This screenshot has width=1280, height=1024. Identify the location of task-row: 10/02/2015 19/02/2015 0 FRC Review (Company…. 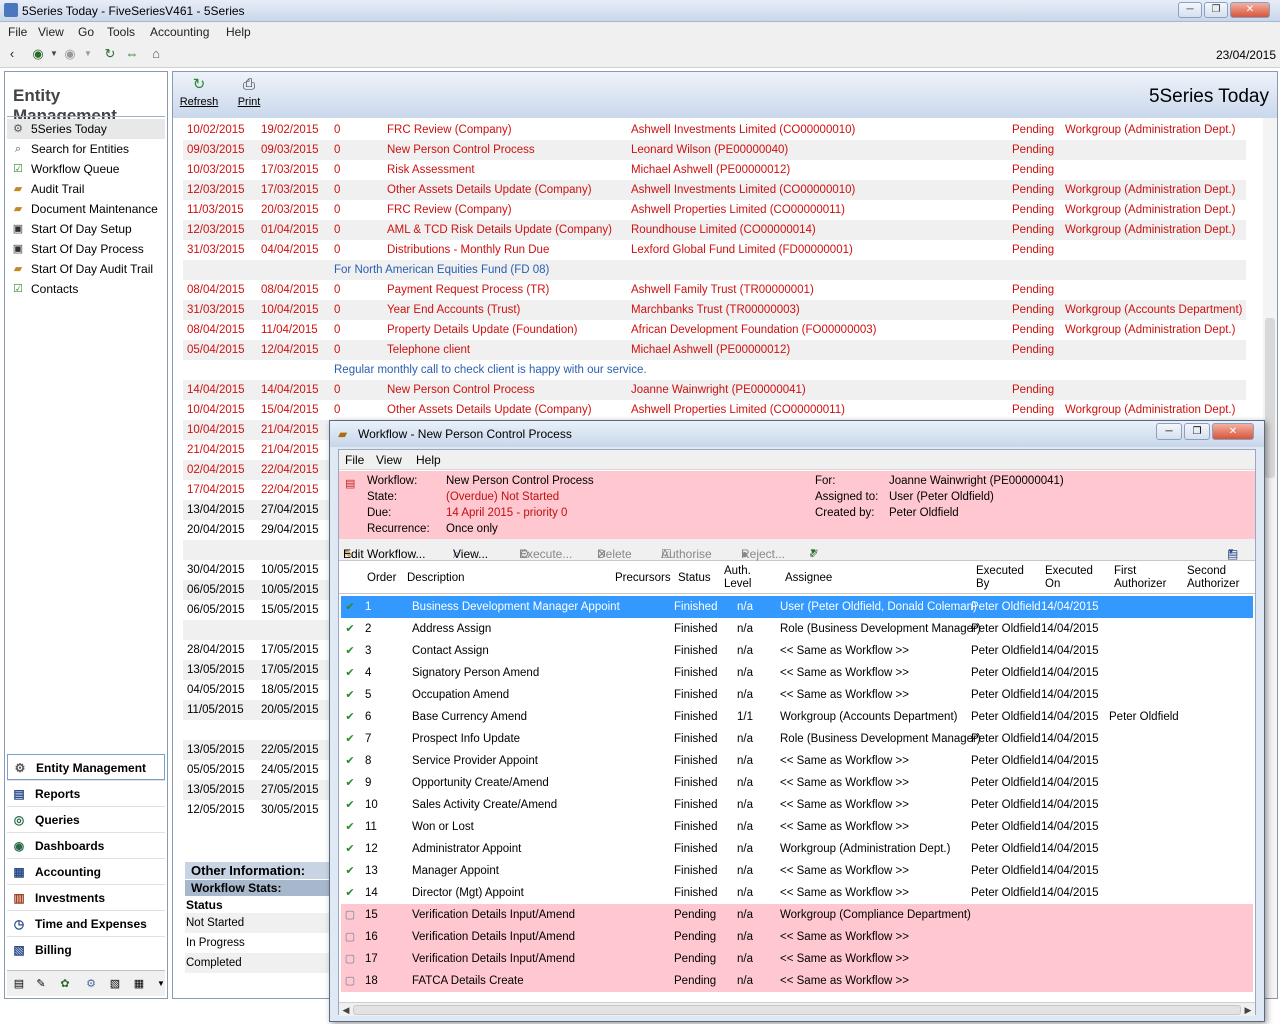
(714, 130).